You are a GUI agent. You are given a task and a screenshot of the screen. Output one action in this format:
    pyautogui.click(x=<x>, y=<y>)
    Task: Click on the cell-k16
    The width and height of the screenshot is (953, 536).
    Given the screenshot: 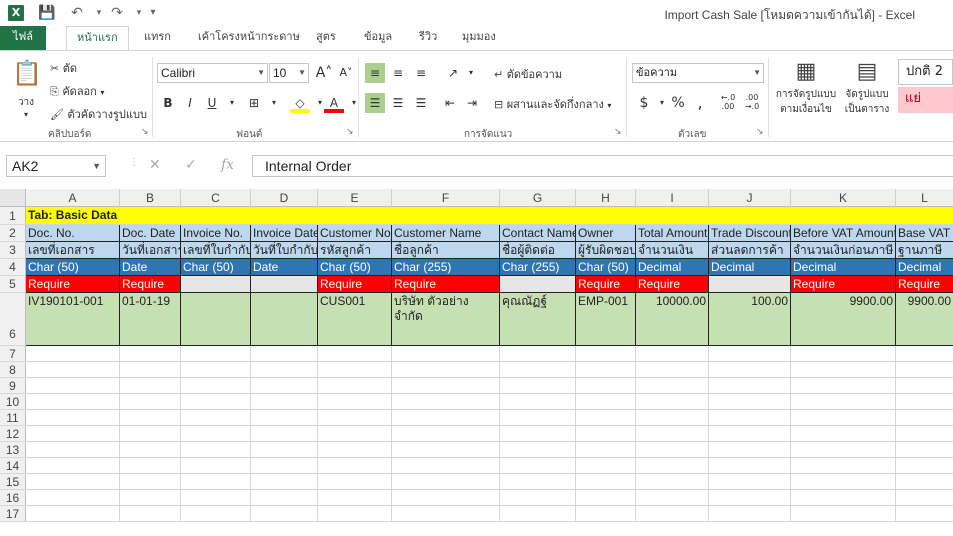 What is the action you would take?
    pyautogui.click(x=843, y=498)
    